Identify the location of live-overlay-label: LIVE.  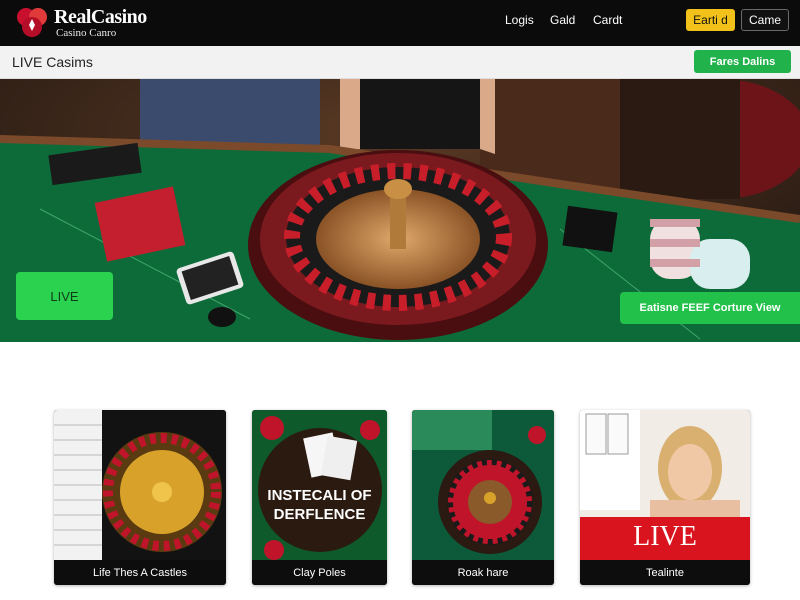
(665, 536).